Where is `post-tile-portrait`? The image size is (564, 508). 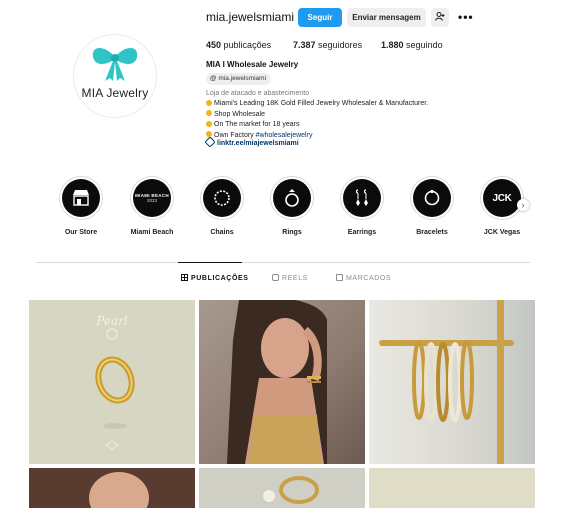 post-tile-portrait is located at coordinates (112, 488).